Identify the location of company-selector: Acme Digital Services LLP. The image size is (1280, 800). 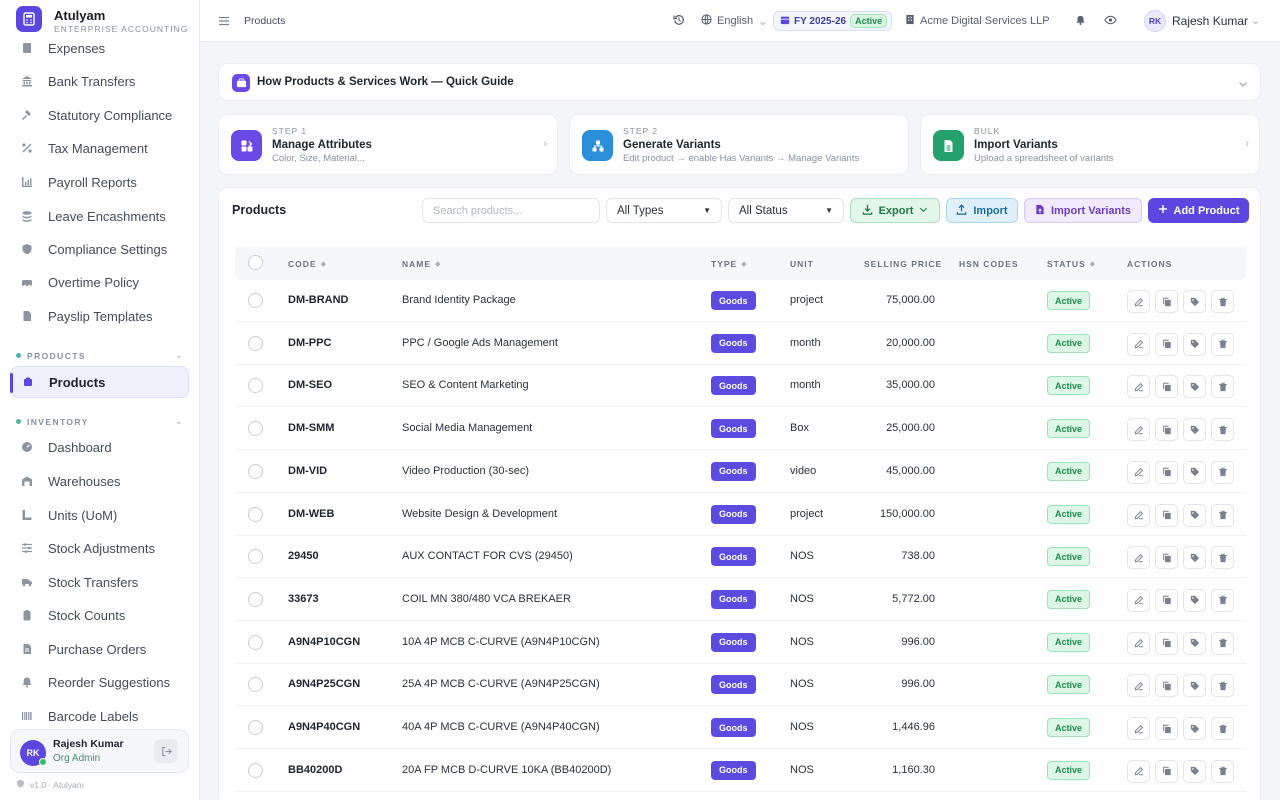
(977, 21).